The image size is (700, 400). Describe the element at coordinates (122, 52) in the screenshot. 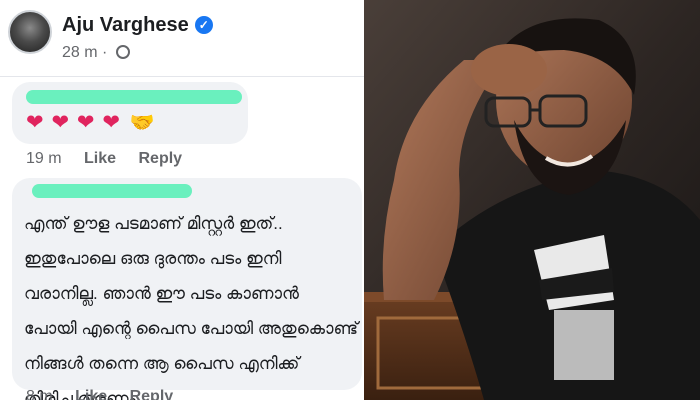

I see `globe-icon` at that location.